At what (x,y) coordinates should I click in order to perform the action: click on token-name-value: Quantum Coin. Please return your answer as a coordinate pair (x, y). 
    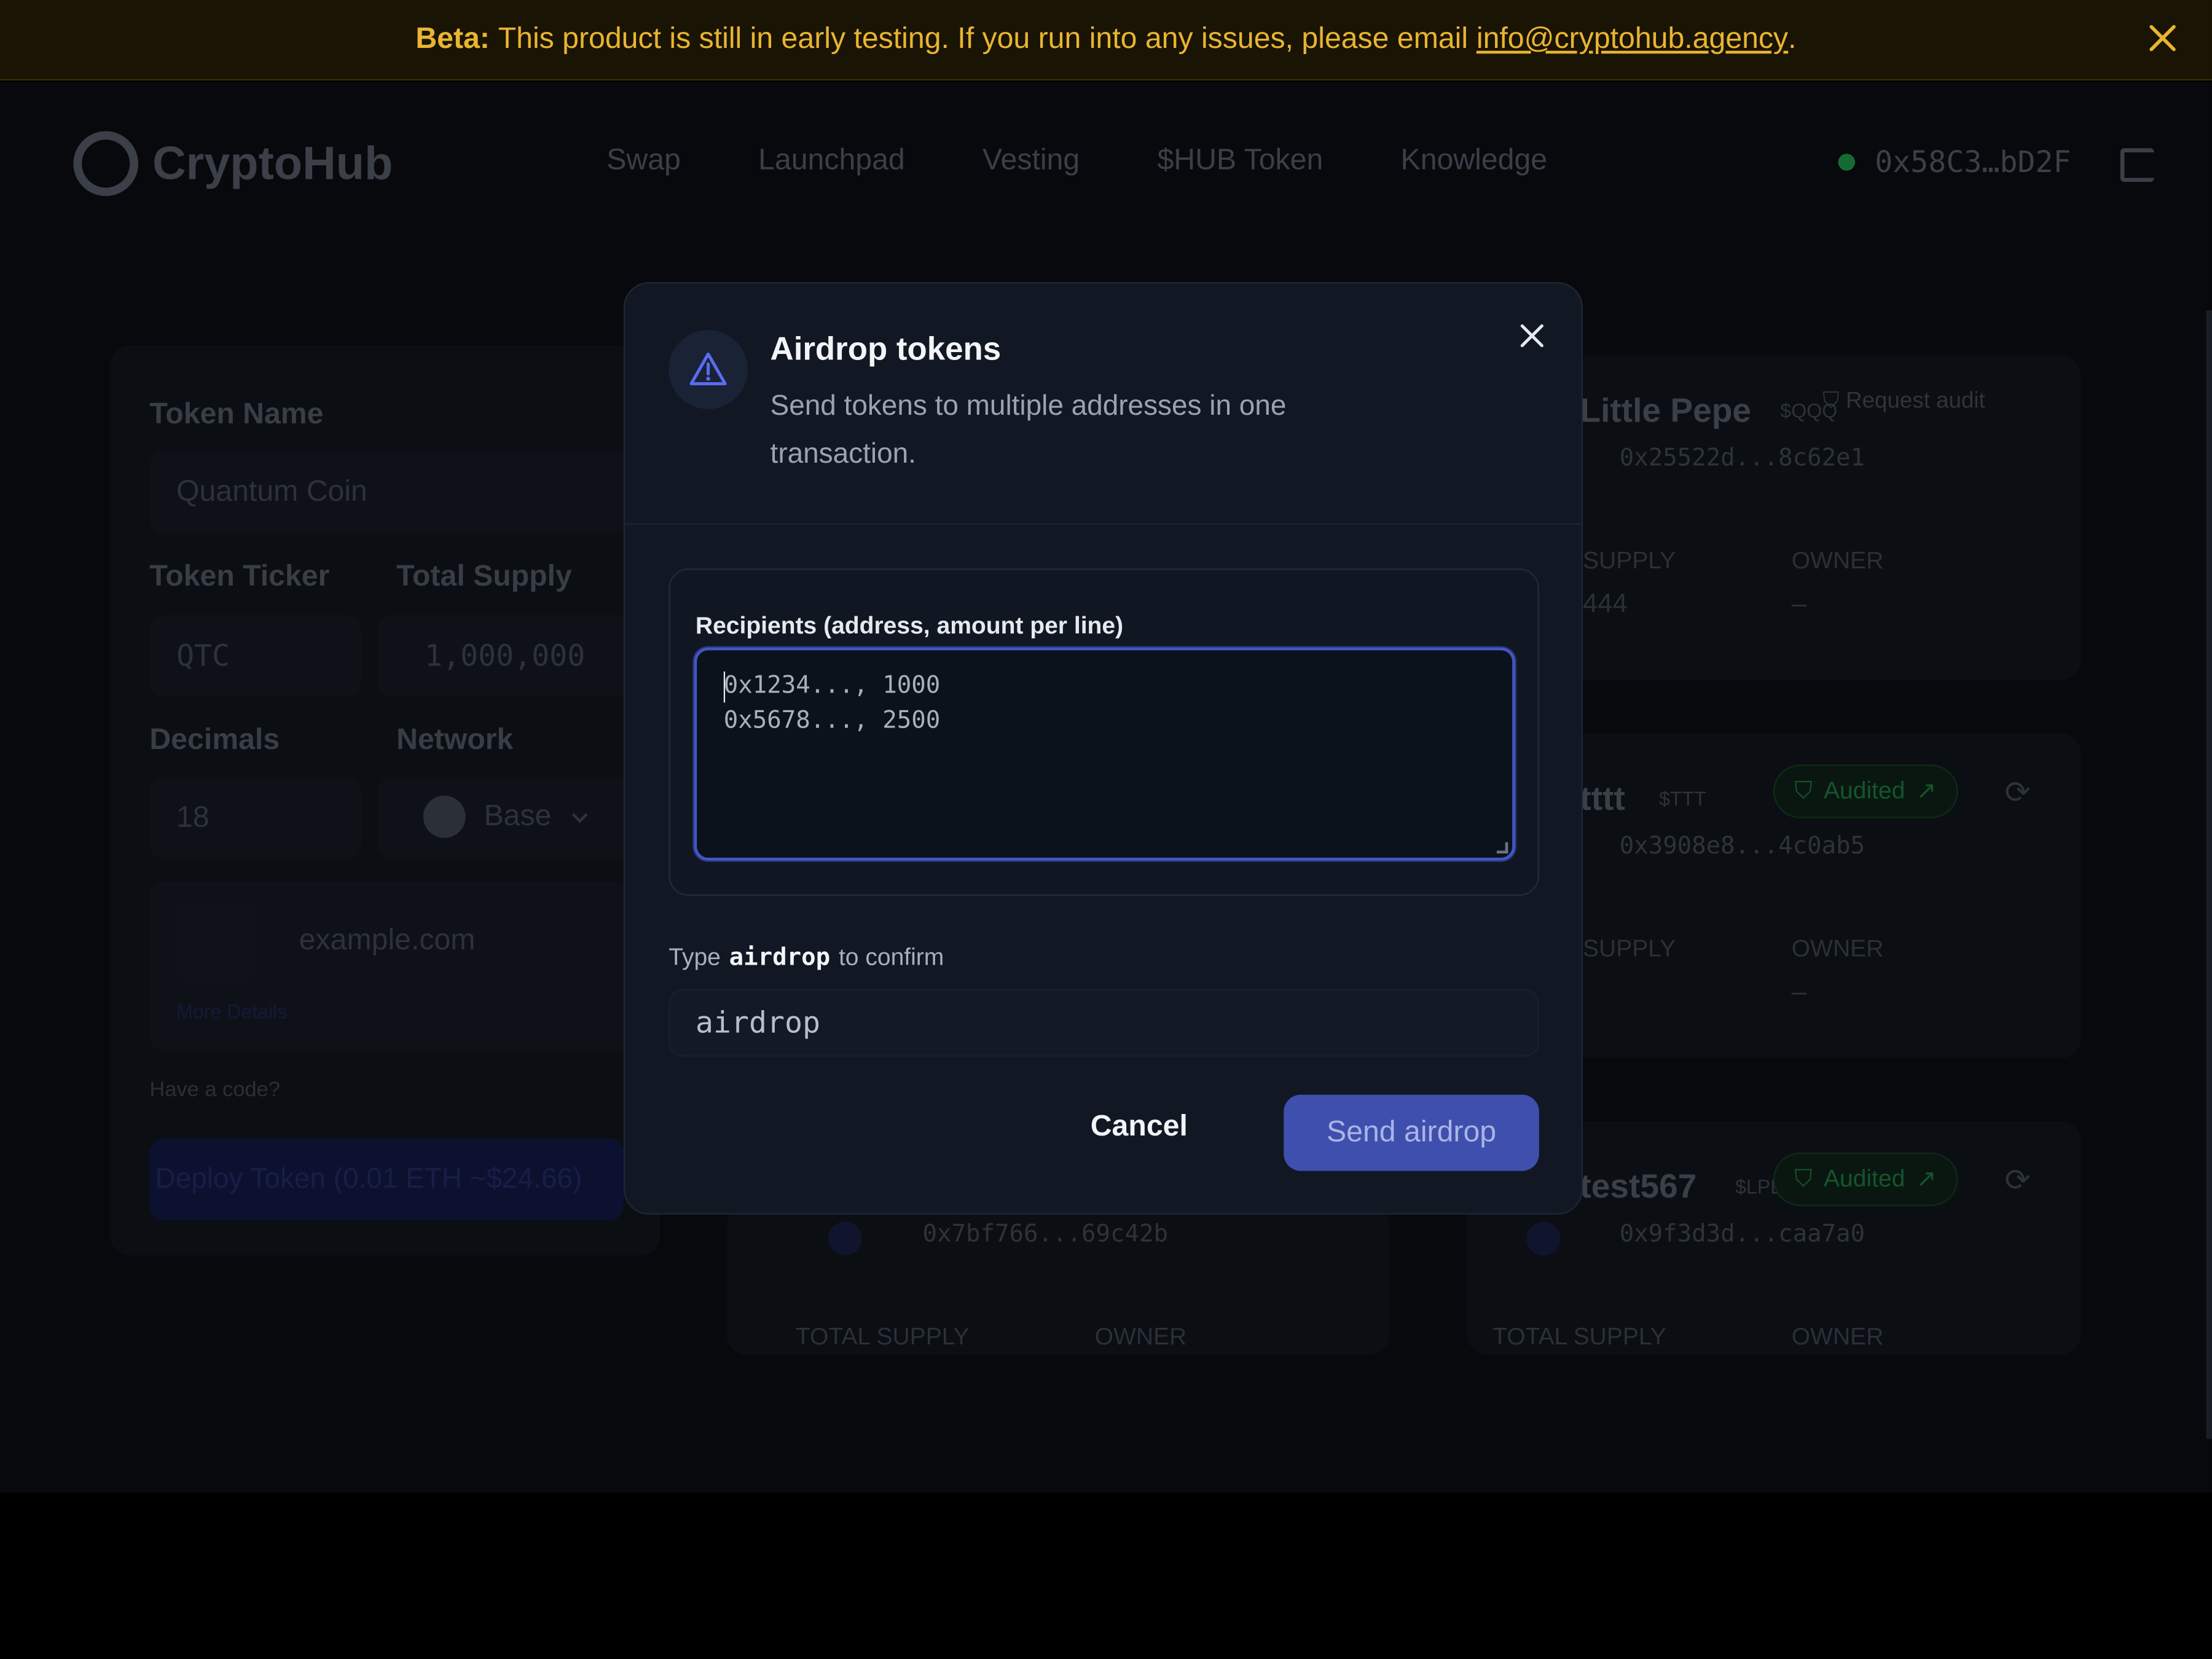
    Looking at the image, I should click on (271, 491).